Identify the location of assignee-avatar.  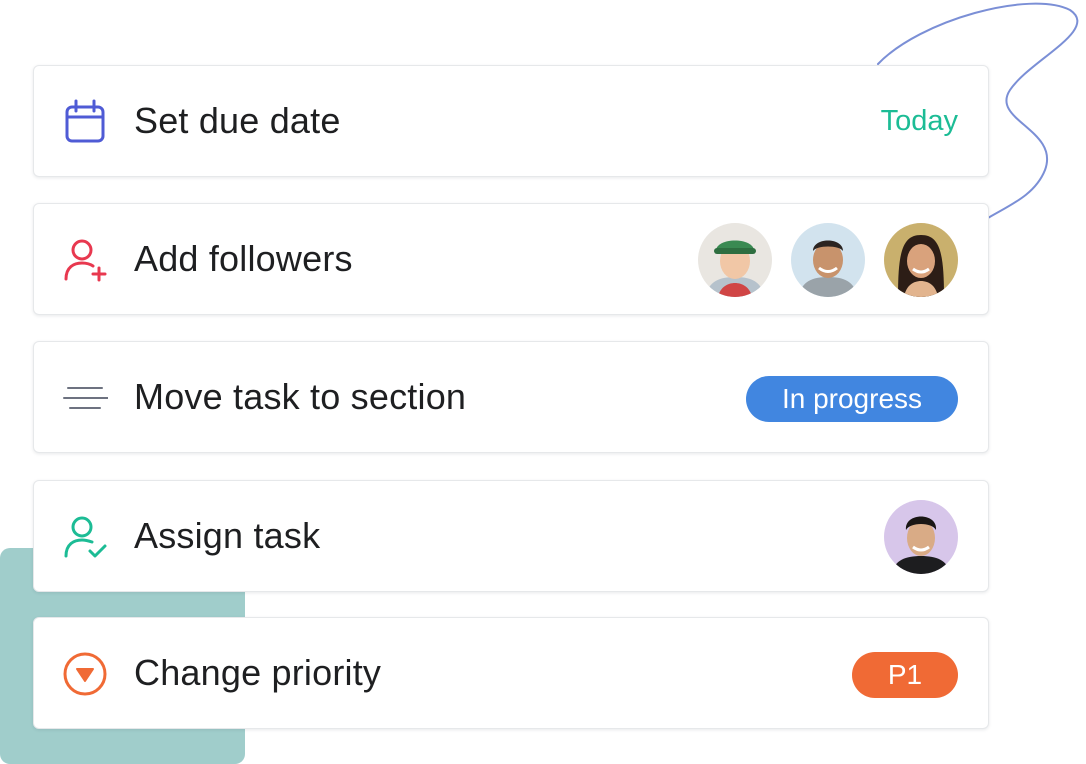
(921, 537).